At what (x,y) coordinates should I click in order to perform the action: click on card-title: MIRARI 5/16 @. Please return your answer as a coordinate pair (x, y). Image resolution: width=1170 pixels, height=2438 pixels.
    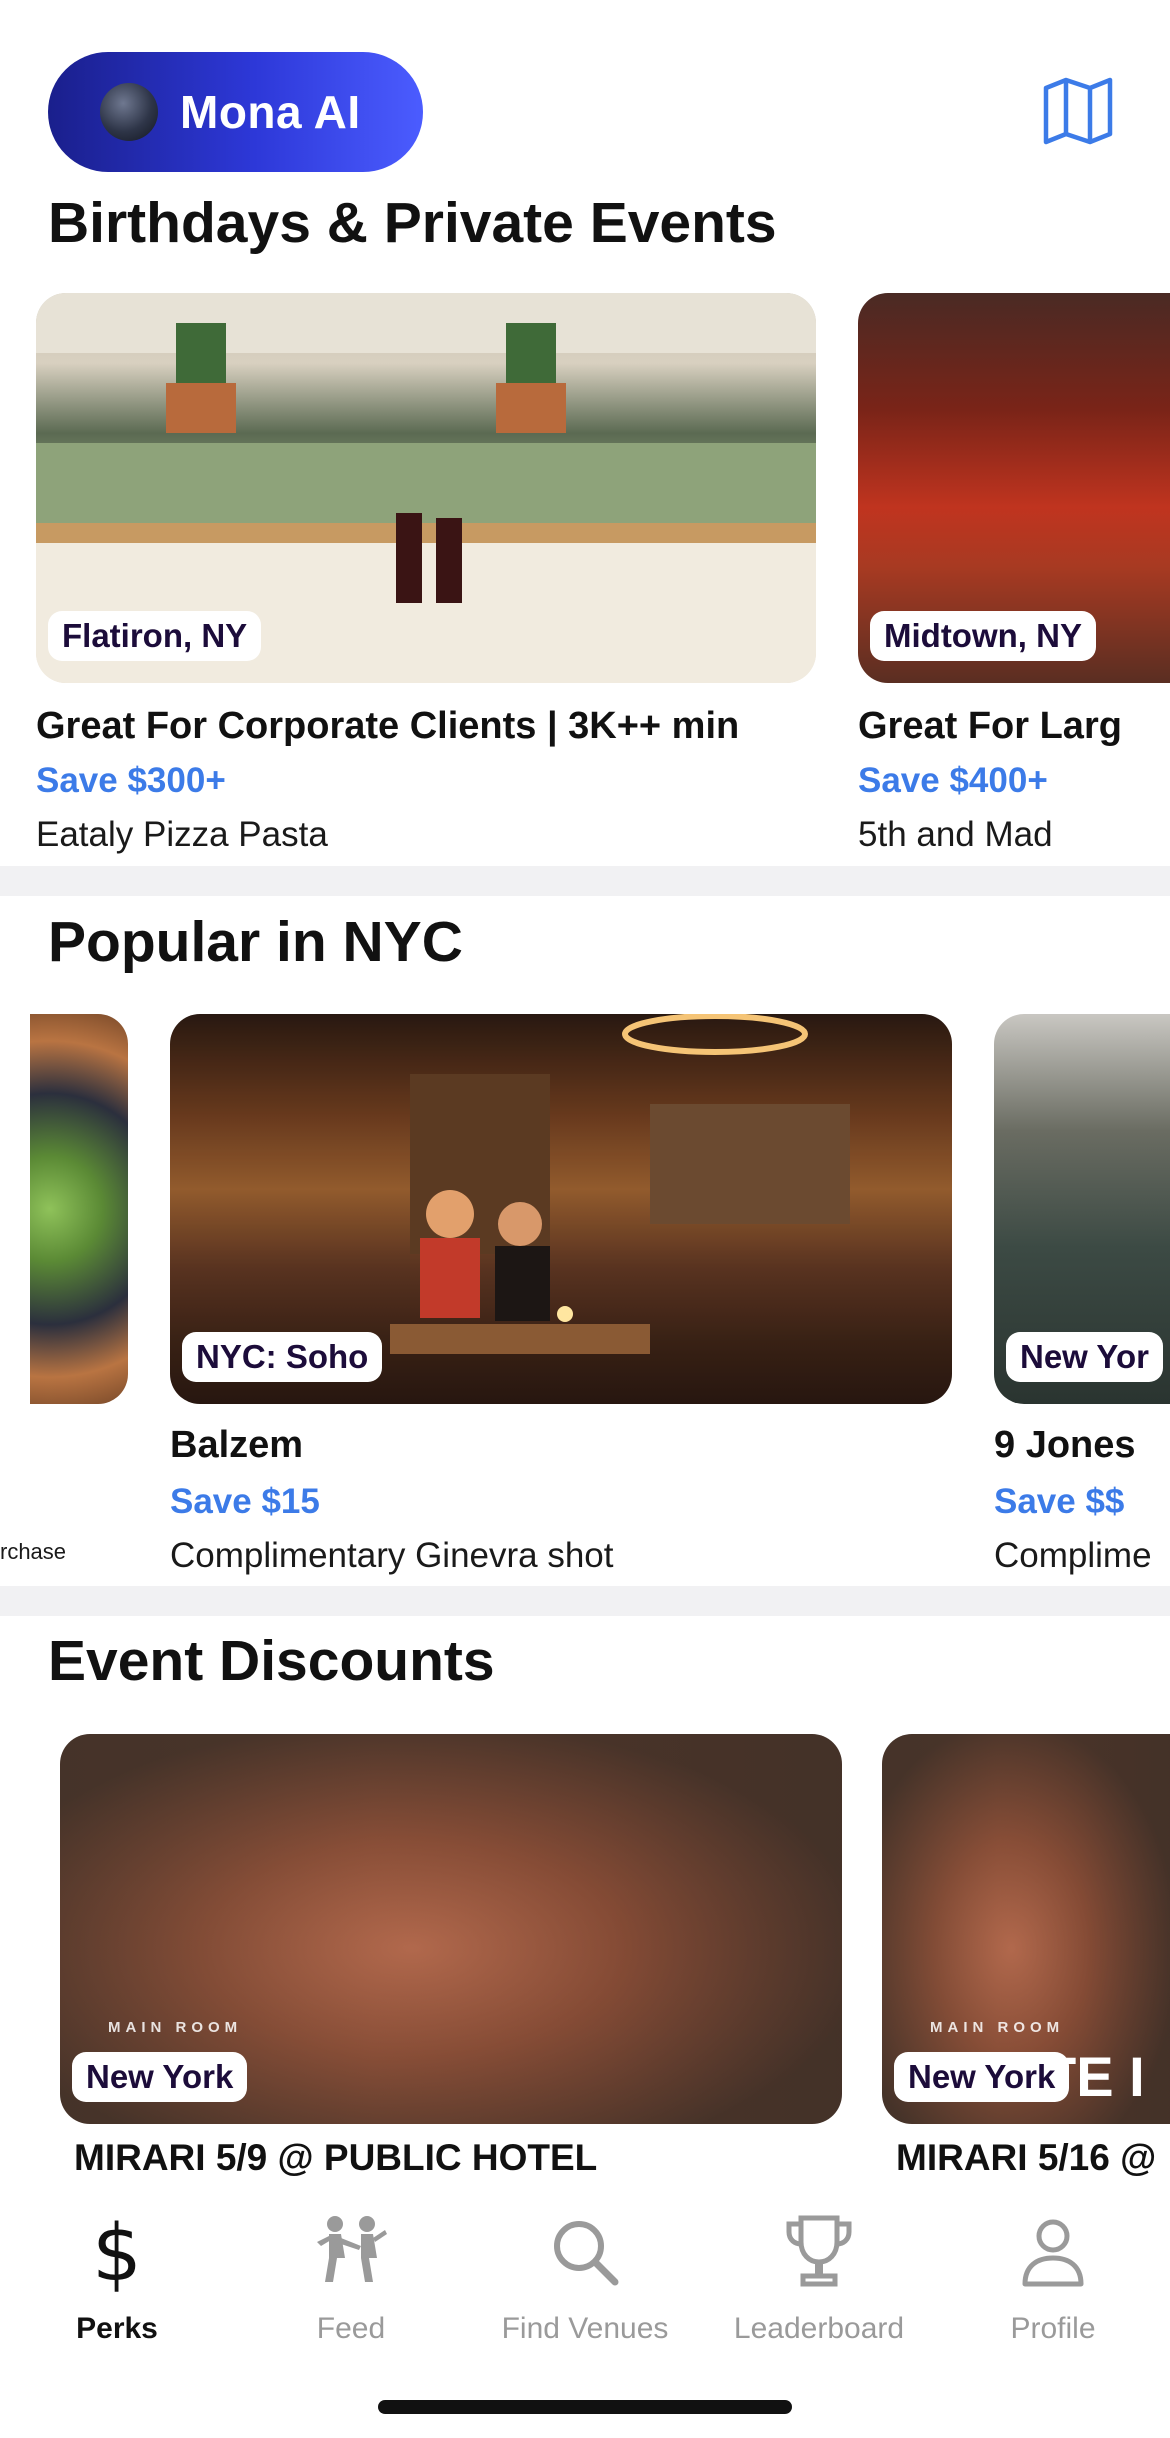
    Looking at the image, I should click on (1026, 2157).